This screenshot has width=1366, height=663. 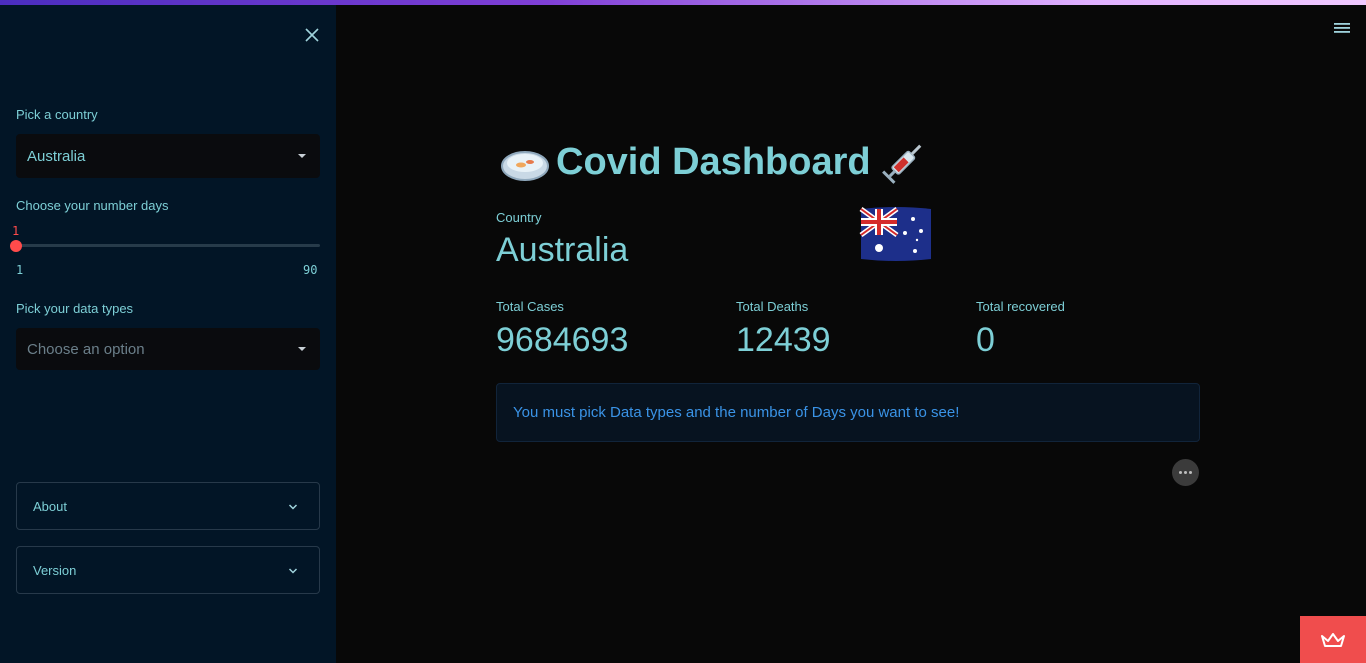 I want to click on about-expander: About, so click(x=168, y=506).